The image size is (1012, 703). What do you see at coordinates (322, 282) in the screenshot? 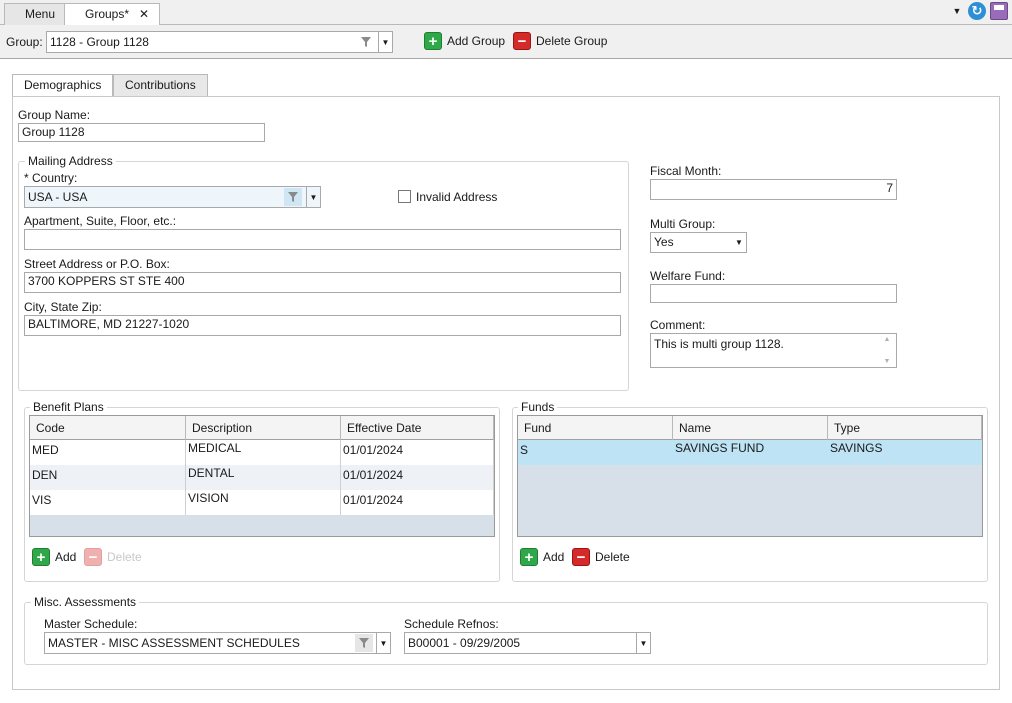
I see `street-input: 3700 KOPPERS ST STE 400` at bounding box center [322, 282].